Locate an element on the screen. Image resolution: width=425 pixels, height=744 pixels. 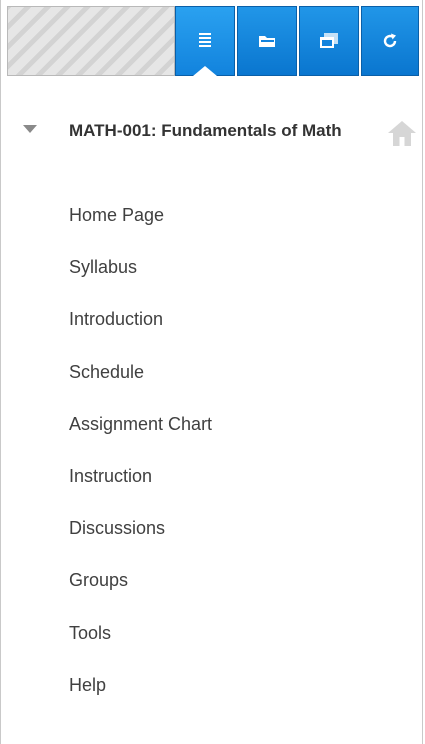
menu-item-introduction: Introduction is located at coordinates (140, 330).